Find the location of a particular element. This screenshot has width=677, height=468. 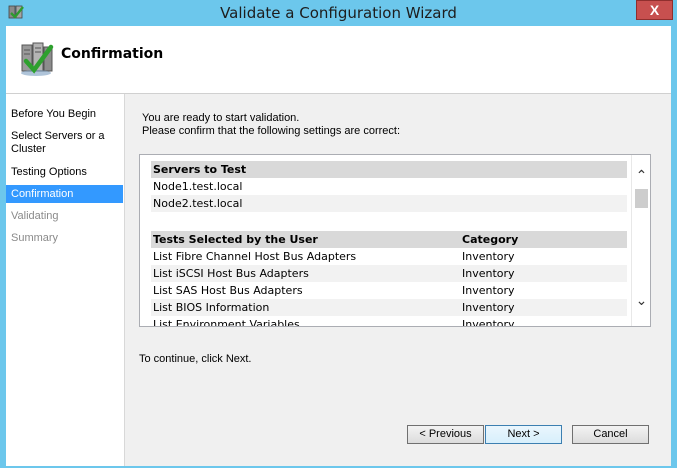

nav-step-select-servers: Select Servers or a Cluster is located at coordinates (64, 143).